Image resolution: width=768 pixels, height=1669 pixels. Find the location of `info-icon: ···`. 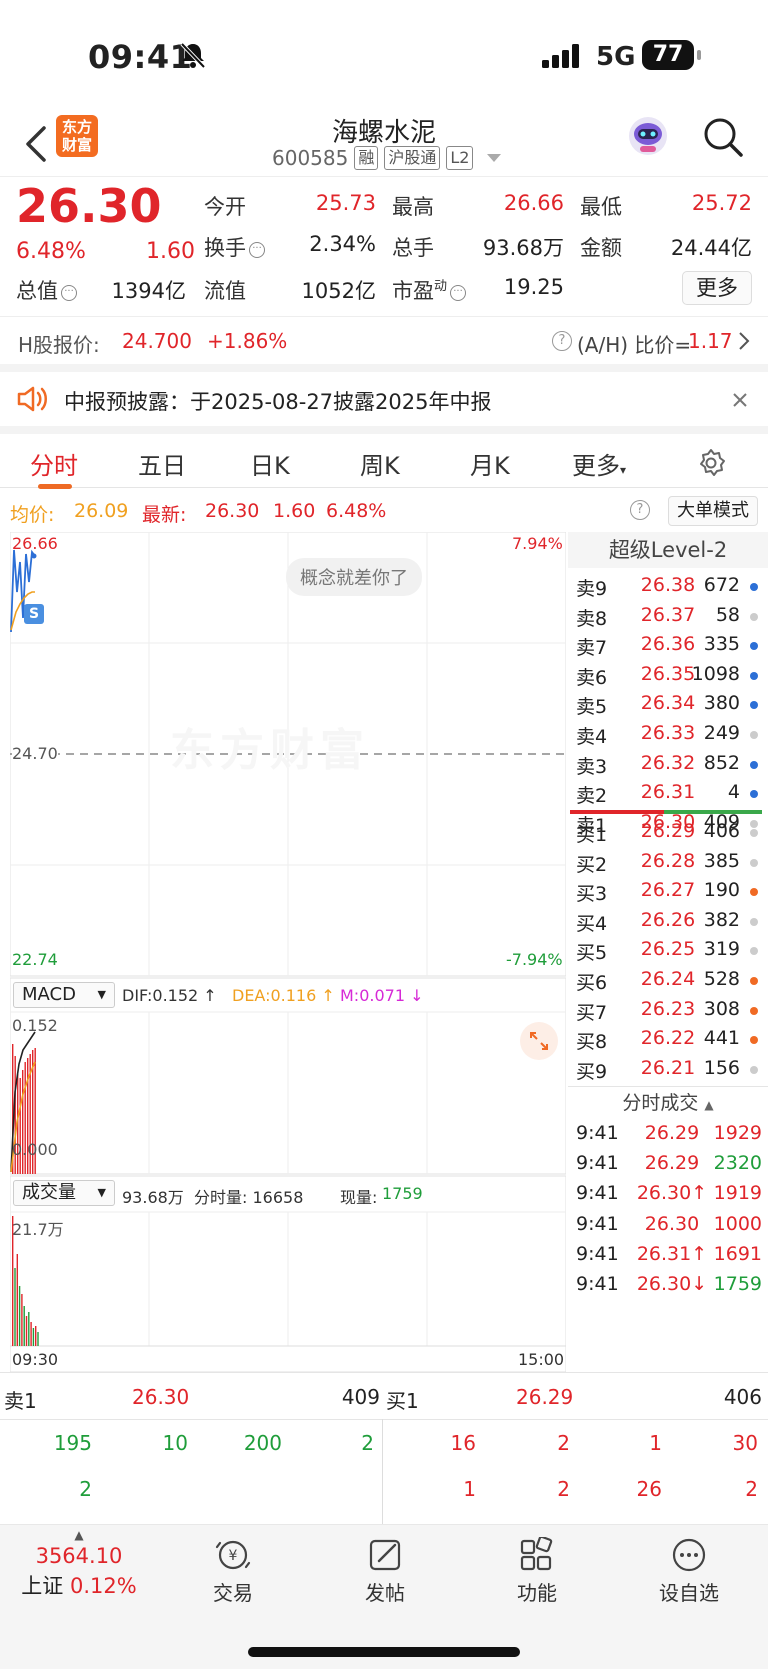

info-icon: ··· is located at coordinates (69, 293).